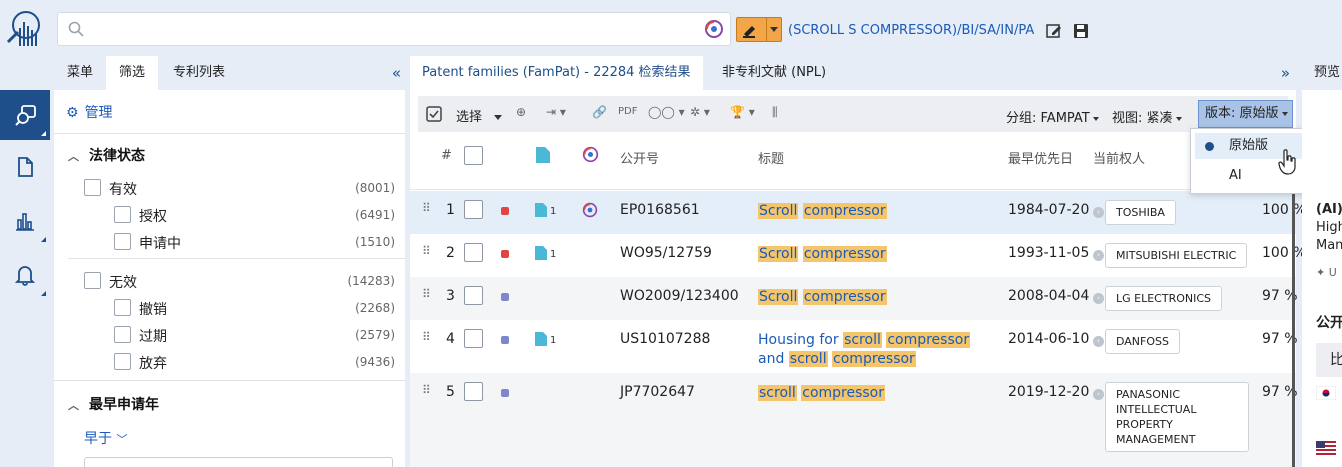  I want to click on owner-badge: DANFOSS, so click(1142, 341).